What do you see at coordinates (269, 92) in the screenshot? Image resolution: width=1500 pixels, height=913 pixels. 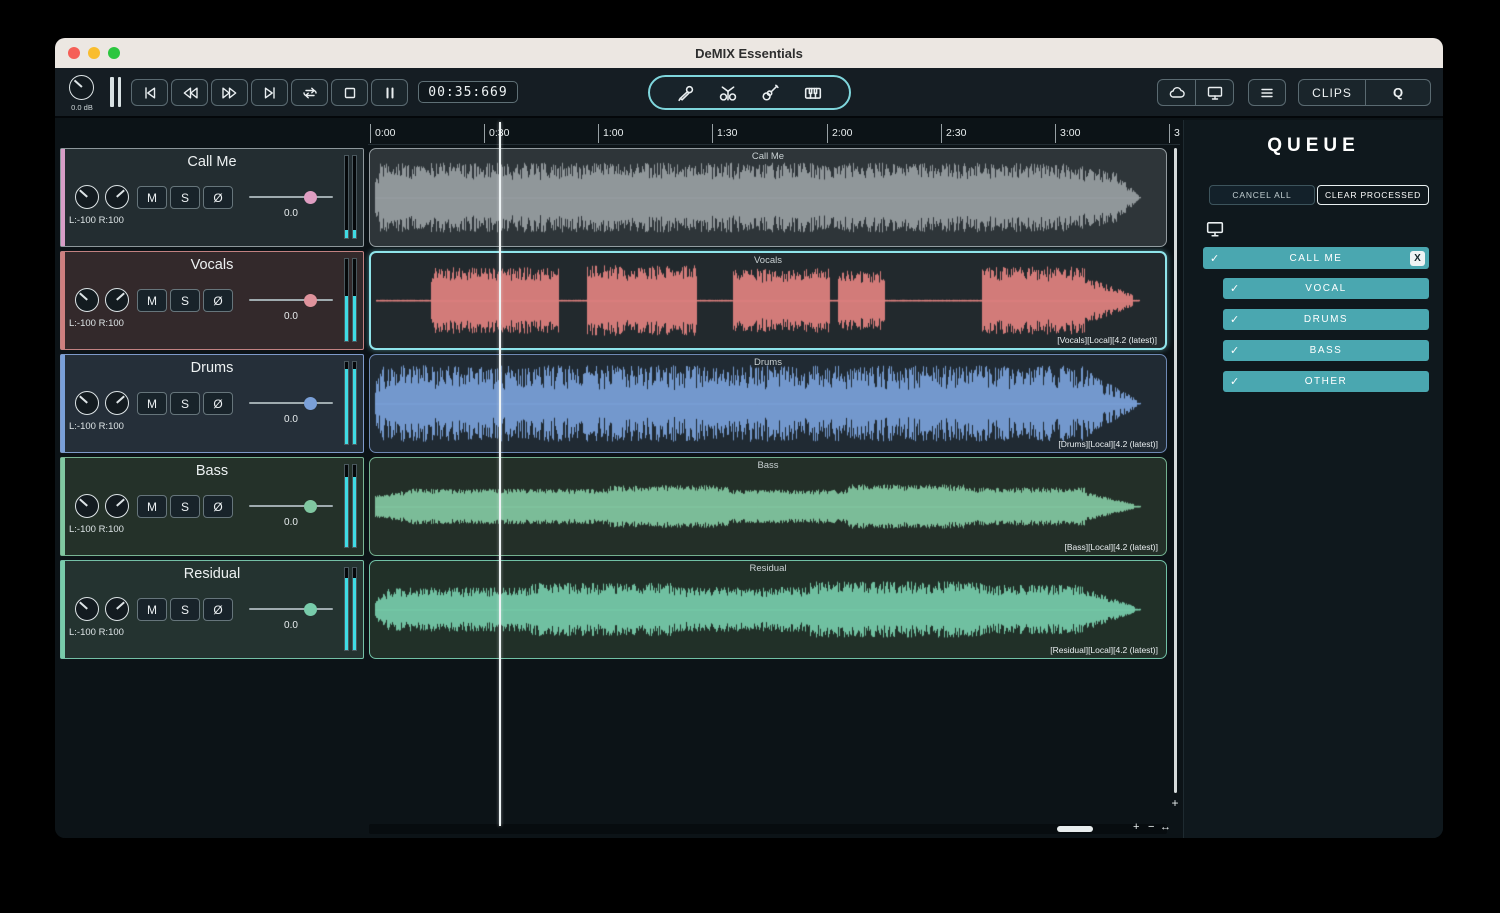 I see `skip-to-end-button` at bounding box center [269, 92].